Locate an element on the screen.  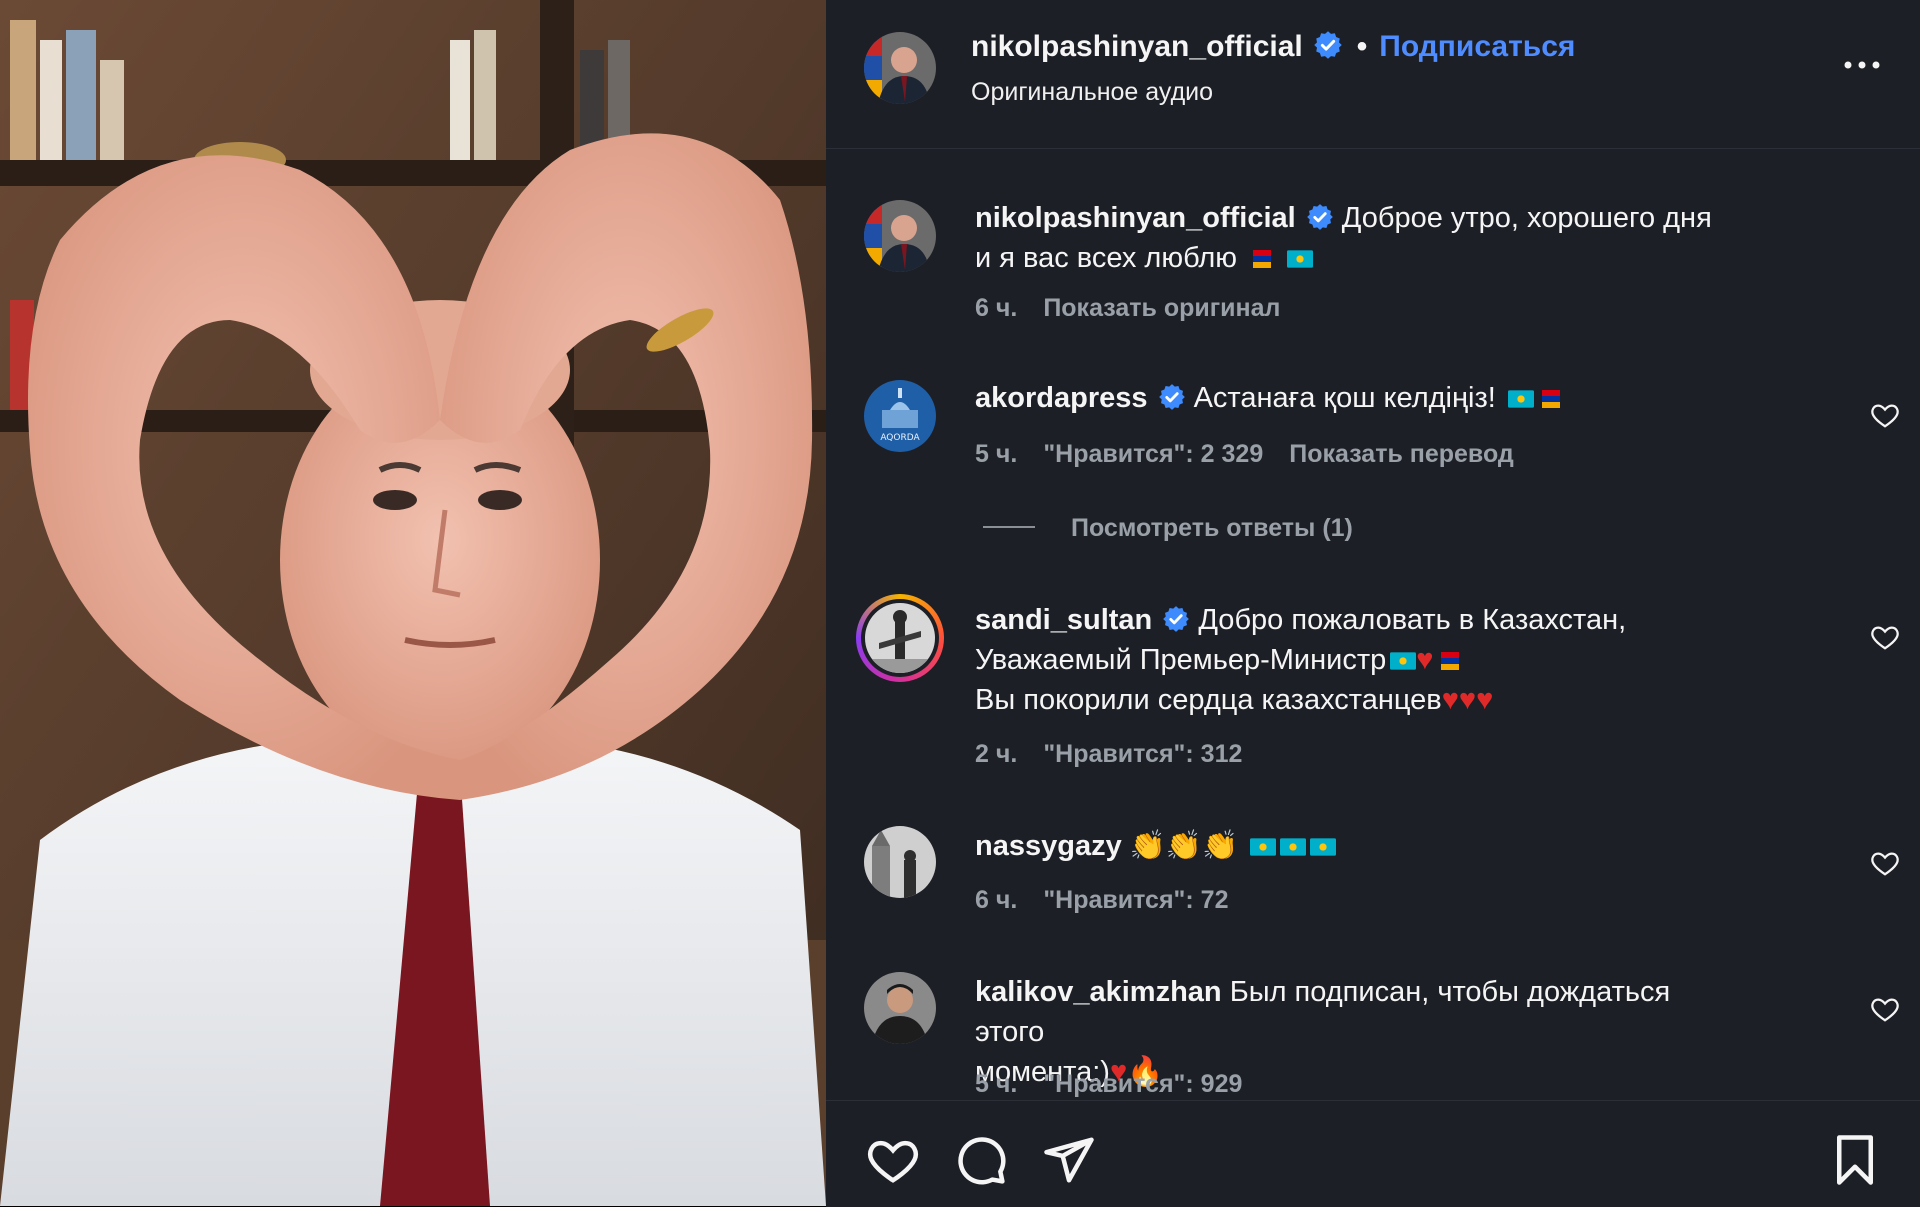
comment-likes: "Нравится": 2 329 is located at coordinates (1153, 454).